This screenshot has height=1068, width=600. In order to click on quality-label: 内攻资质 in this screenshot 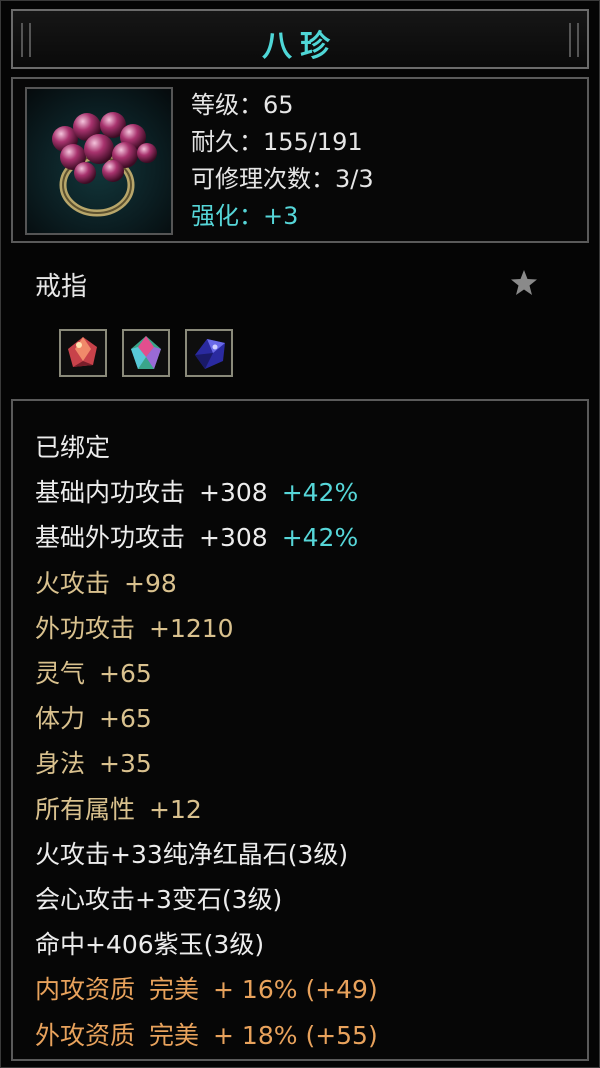, I will do `click(85, 990)`.